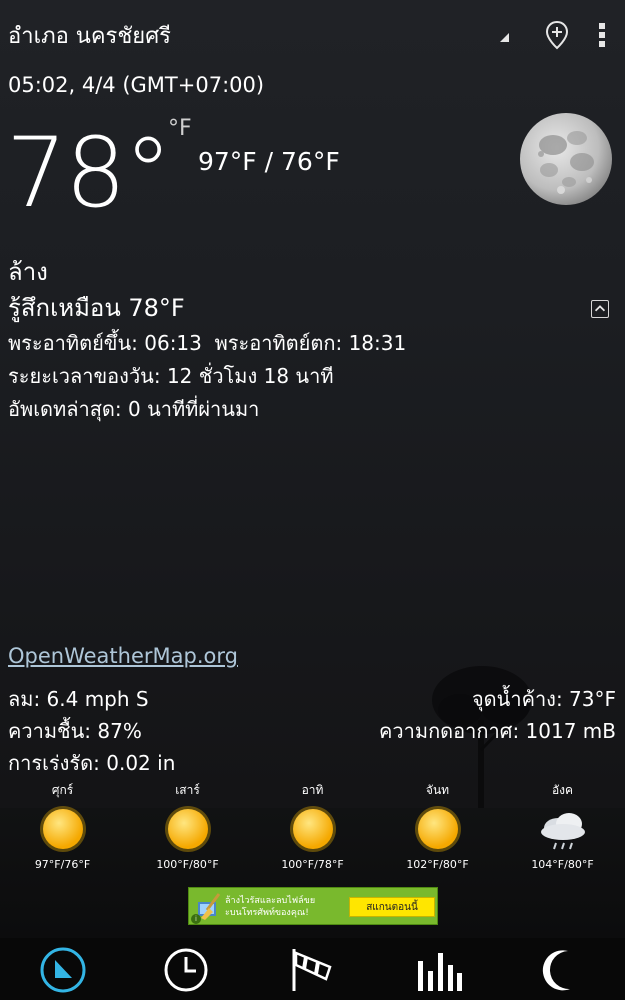 The image size is (625, 1000). I want to click on forecast-day: อาทิ 100°F/78°F, so click(312, 825).